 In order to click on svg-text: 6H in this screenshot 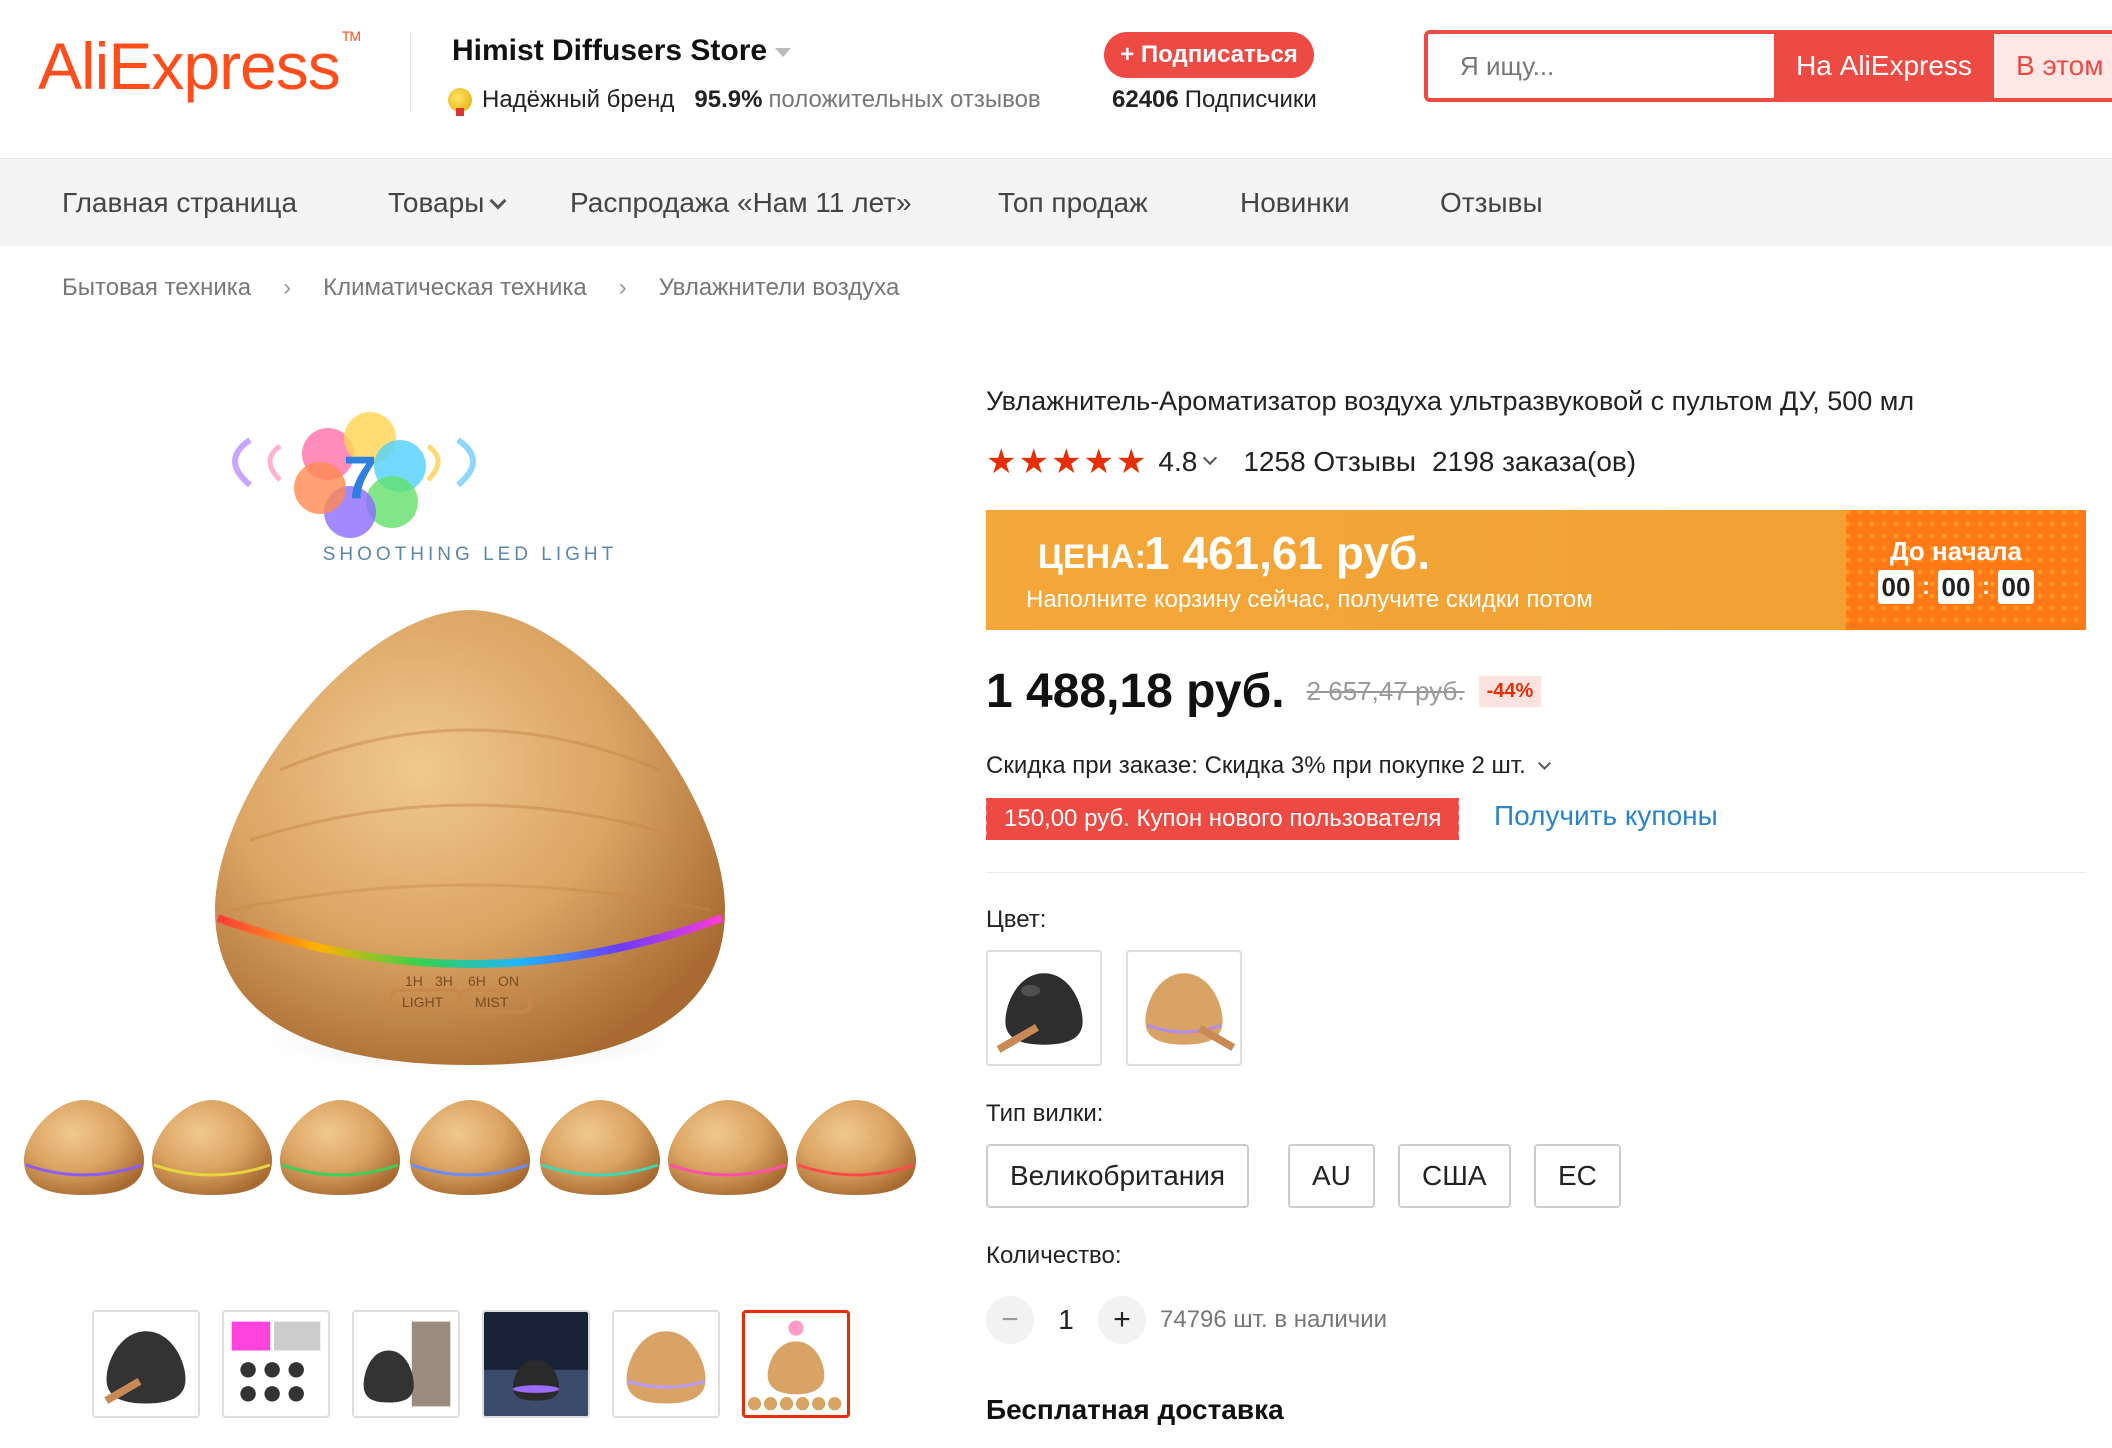, I will do `click(477, 981)`.